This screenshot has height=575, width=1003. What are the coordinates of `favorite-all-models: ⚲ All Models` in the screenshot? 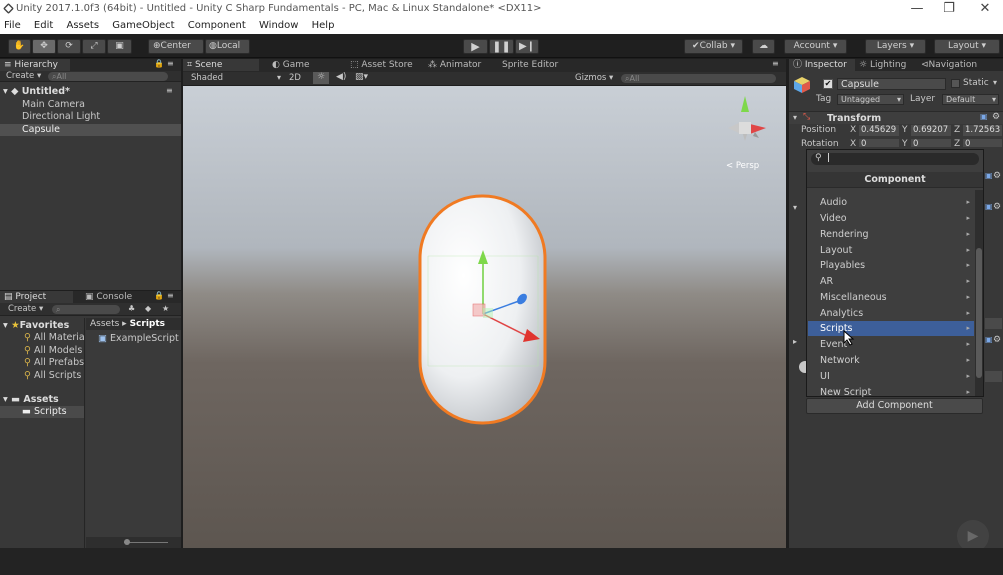 It's located at (53, 351).